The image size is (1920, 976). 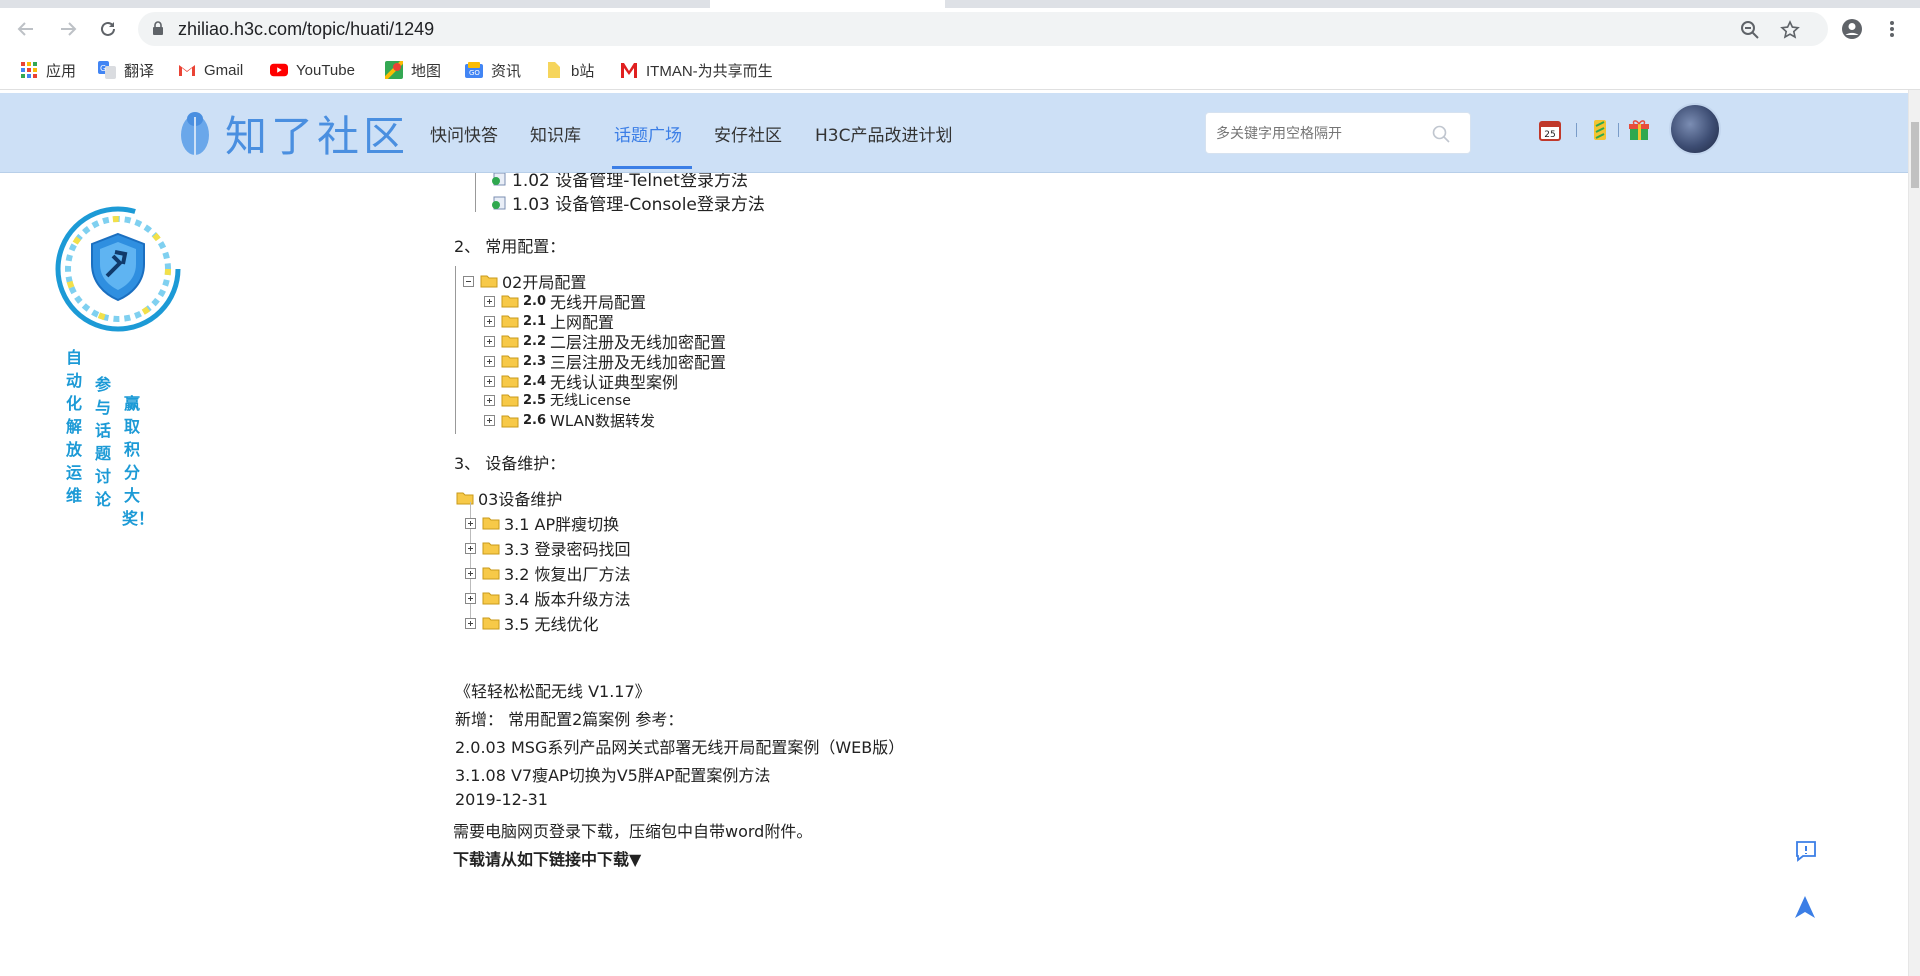 What do you see at coordinates (680, 747) in the screenshot?
I see `paragraph-case-2003: 2.0.03 MSG系列产品网关式部署无线开局配置案例（WEB版）` at bounding box center [680, 747].